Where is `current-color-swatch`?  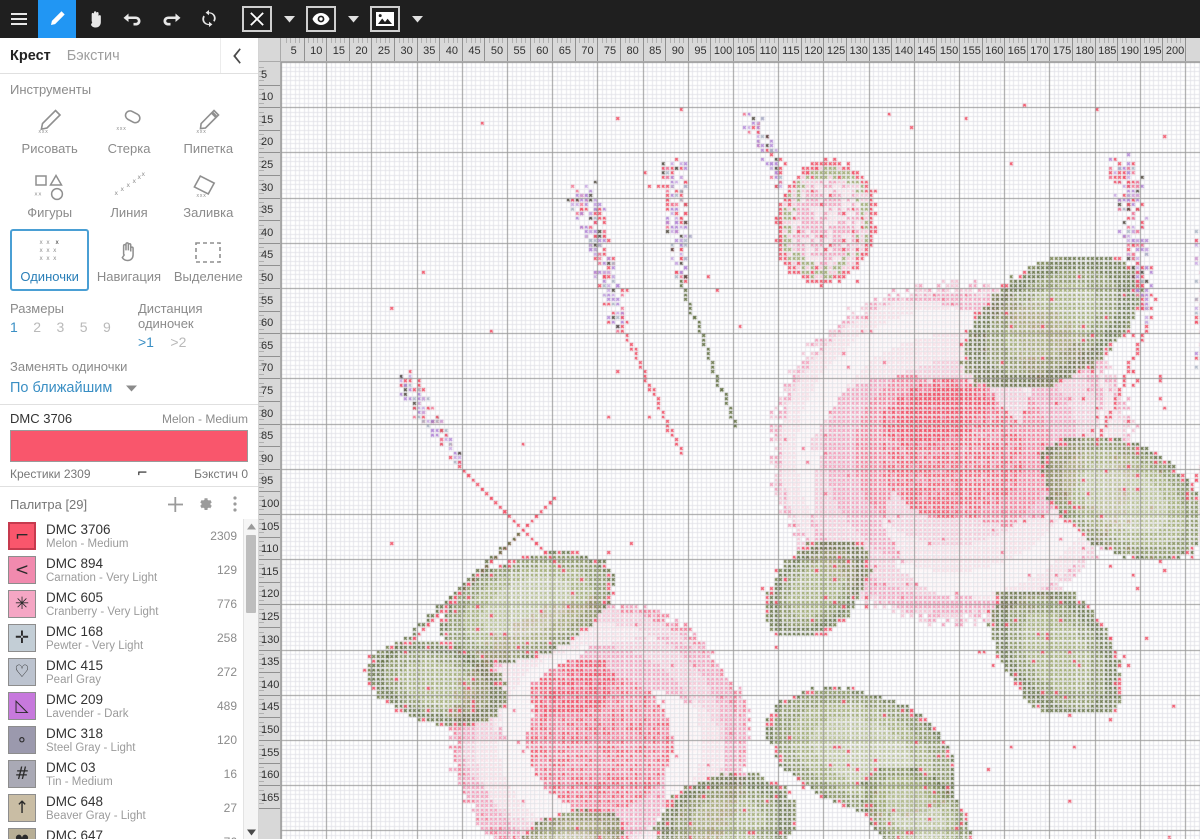
current-color-swatch is located at coordinates (129, 446).